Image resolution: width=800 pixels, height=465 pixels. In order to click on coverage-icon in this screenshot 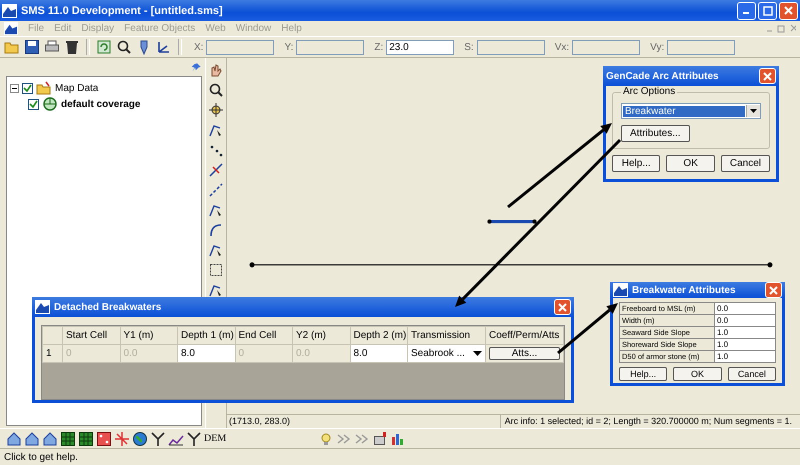, I will do `click(50, 104)`.